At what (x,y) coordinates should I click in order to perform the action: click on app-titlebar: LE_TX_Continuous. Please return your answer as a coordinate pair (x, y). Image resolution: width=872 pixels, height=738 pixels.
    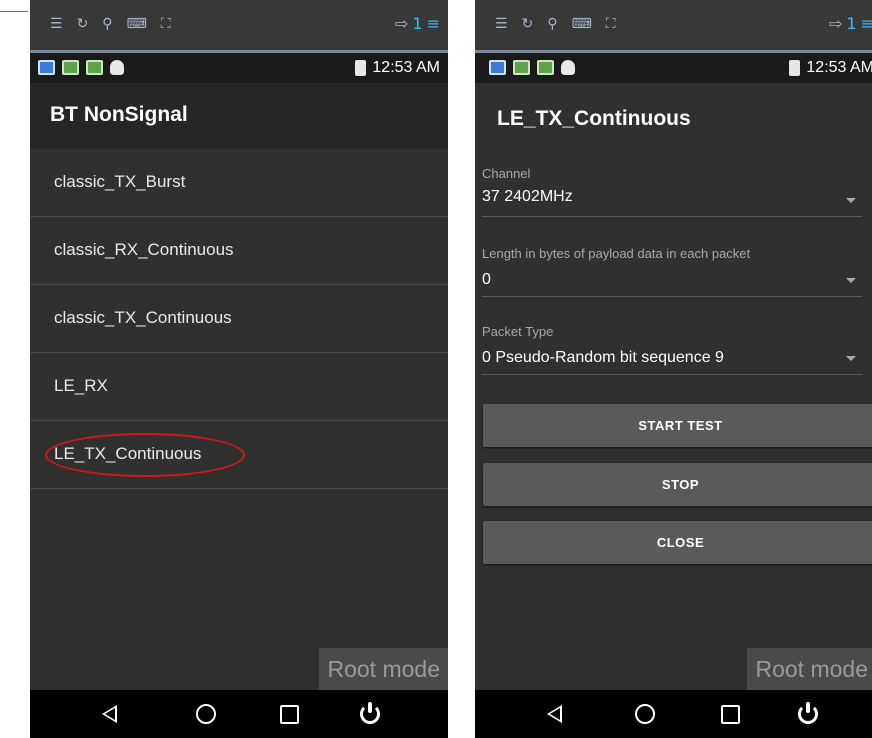
    Looking at the image, I should click on (673, 116).